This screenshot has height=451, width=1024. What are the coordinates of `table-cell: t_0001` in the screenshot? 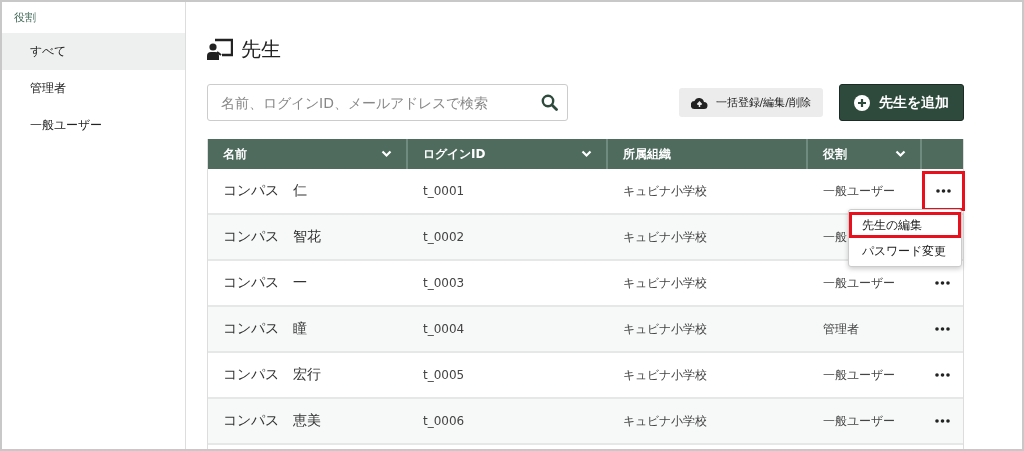 It's located at (444, 191).